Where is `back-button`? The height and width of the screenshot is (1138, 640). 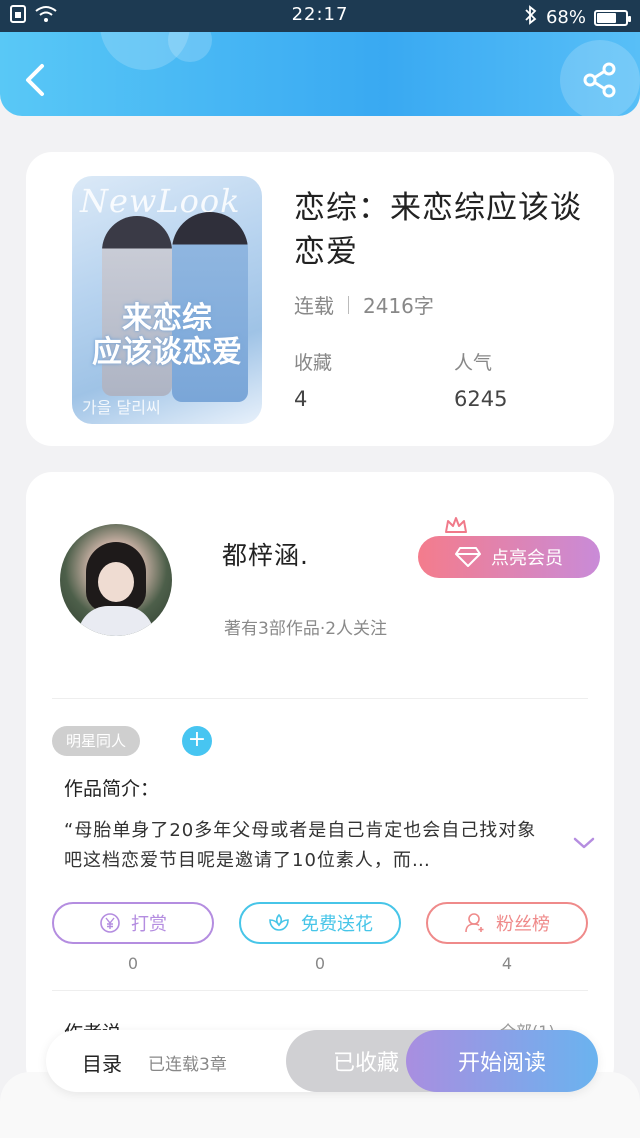
back-button is located at coordinates (38, 80).